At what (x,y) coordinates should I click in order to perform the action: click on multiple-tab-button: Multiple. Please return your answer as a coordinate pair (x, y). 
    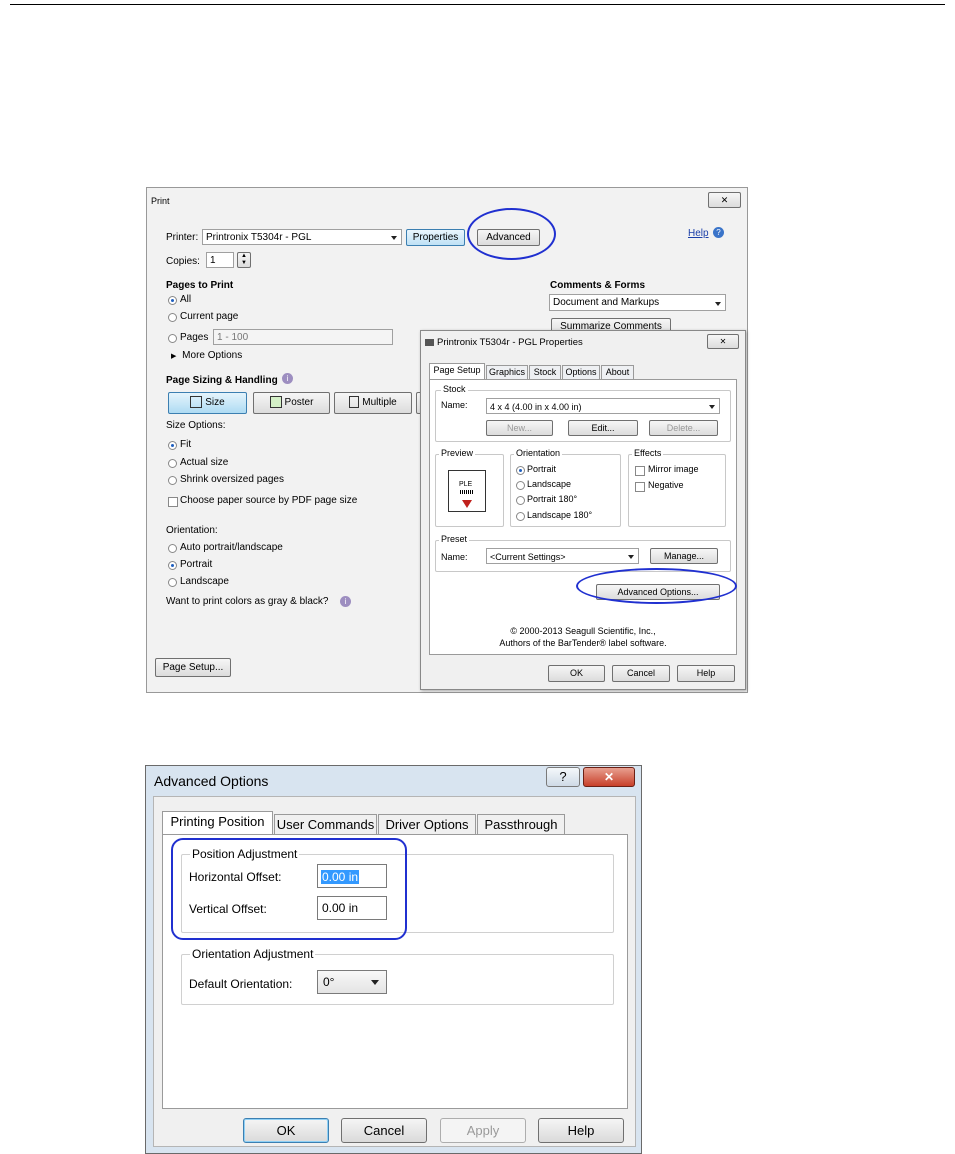
    Looking at the image, I should click on (373, 403).